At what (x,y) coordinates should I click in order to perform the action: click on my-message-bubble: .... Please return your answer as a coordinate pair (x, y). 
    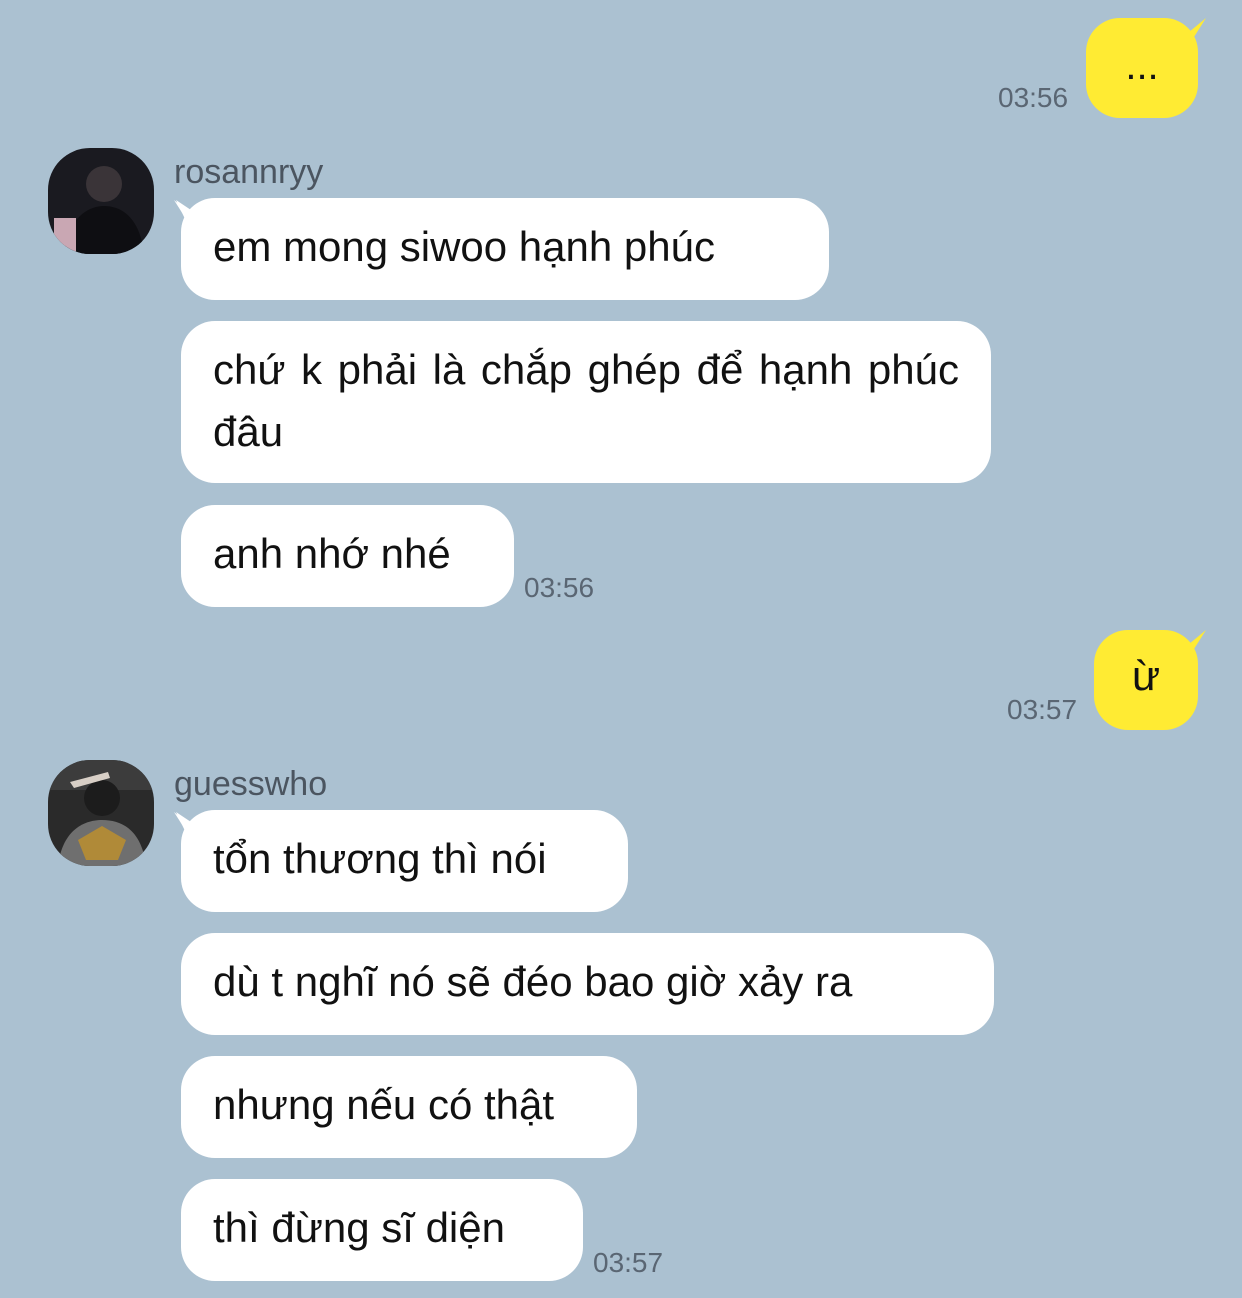
    Looking at the image, I should click on (1142, 68).